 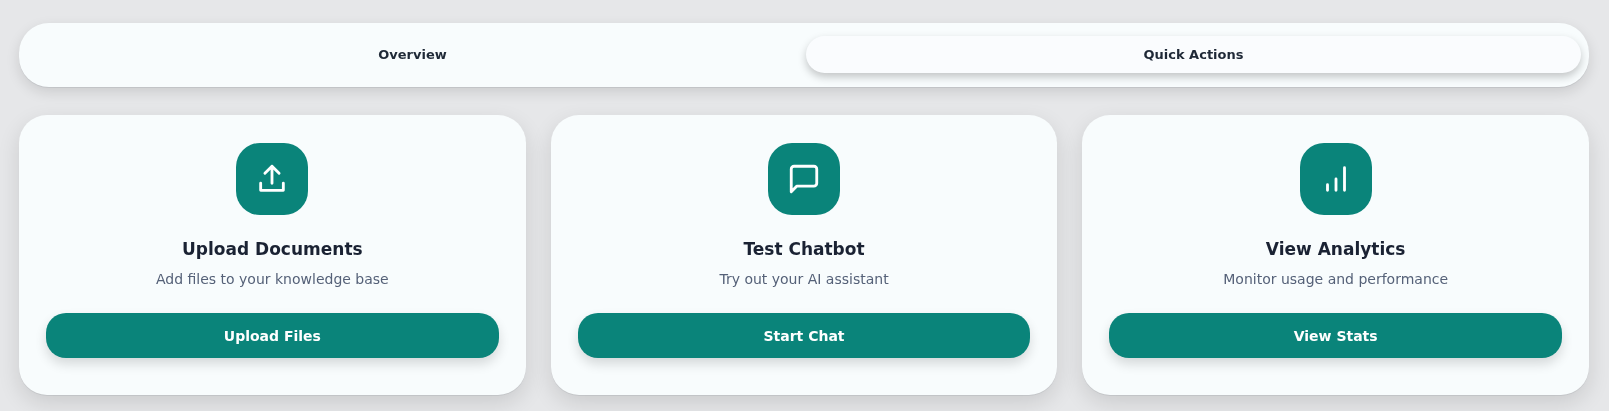 What do you see at coordinates (1336, 279) in the screenshot?
I see `card-description: Monitor usage and performance` at bounding box center [1336, 279].